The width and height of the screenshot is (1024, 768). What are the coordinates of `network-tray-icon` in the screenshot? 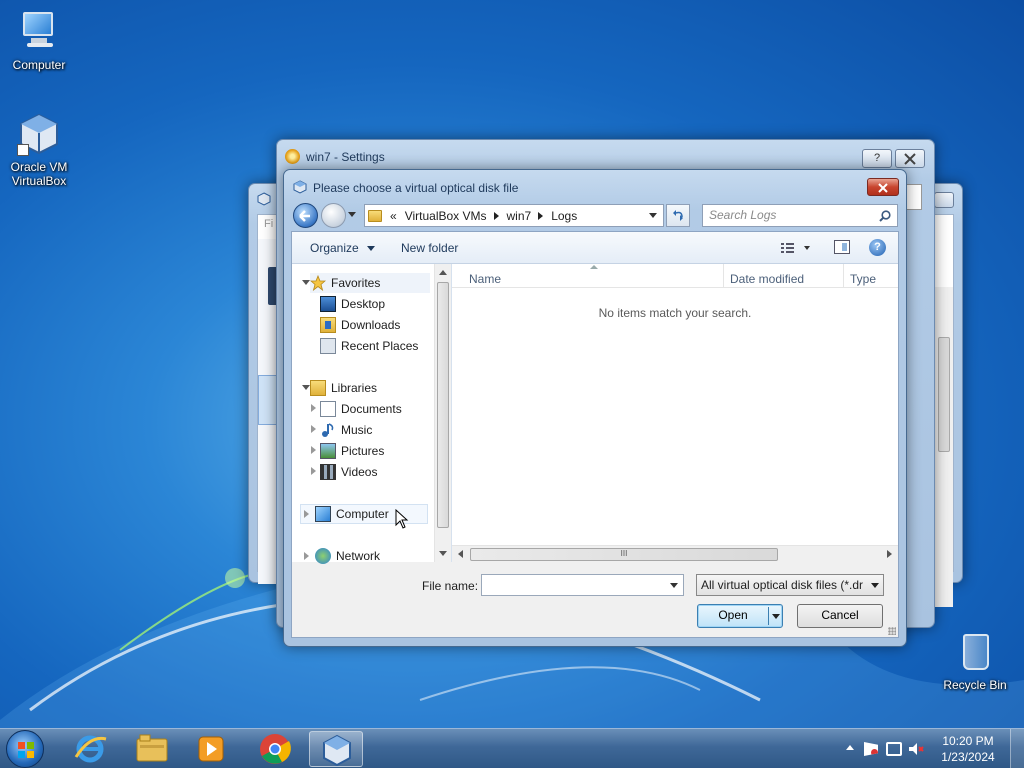 It's located at (894, 749).